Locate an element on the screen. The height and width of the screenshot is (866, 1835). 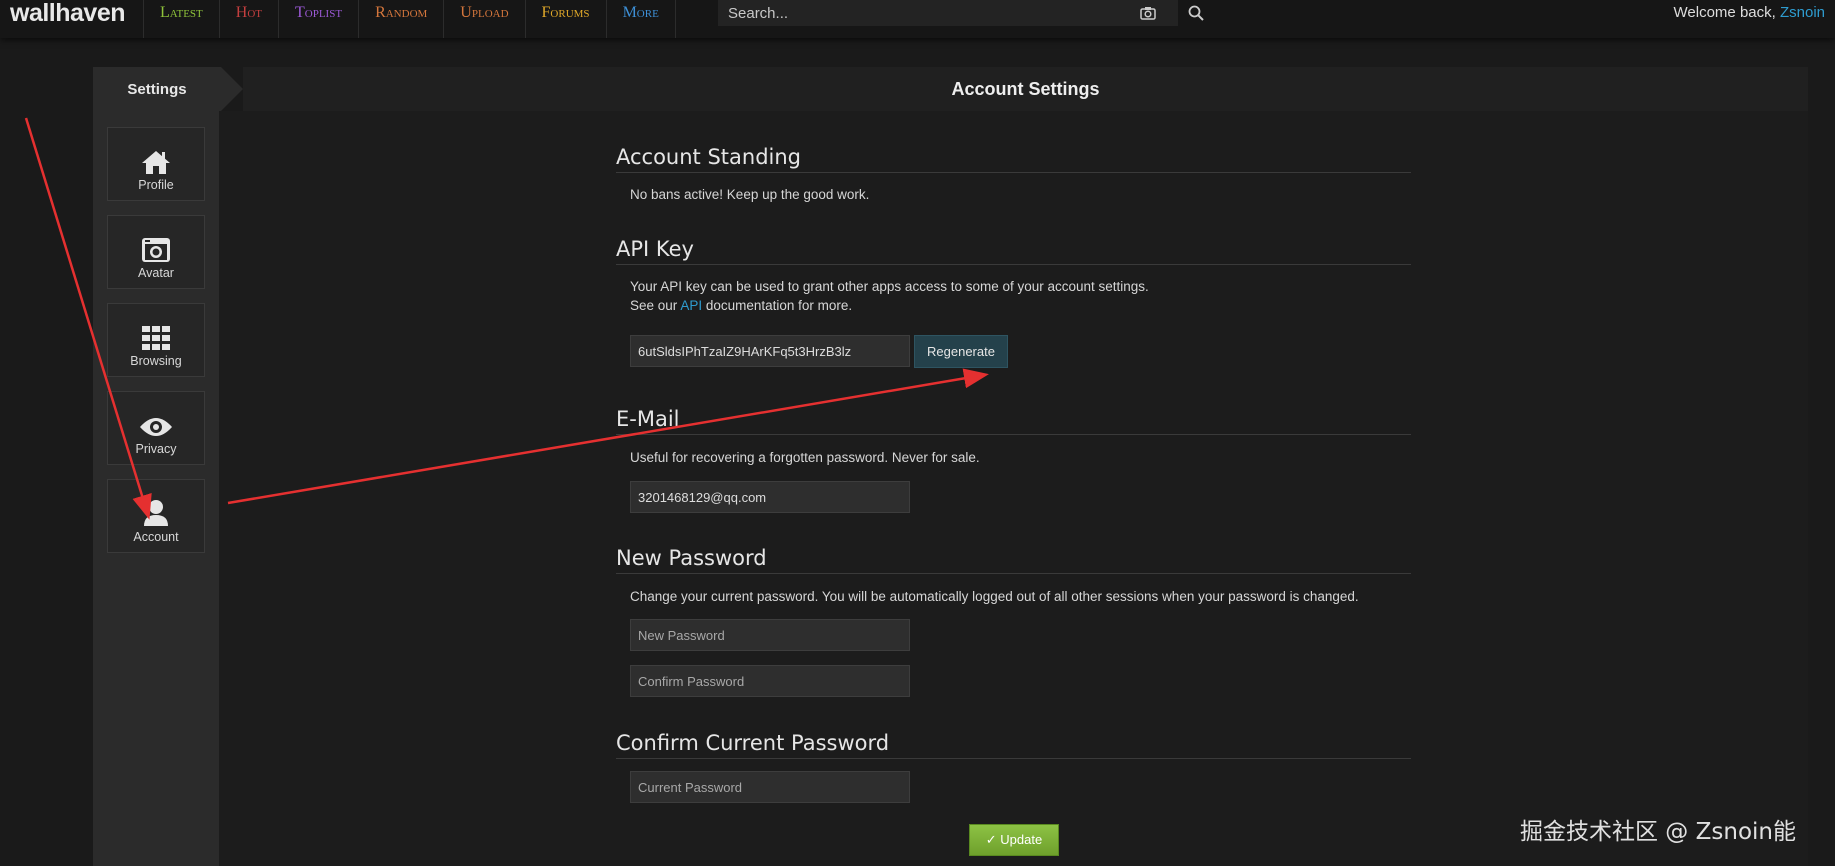
search-box is located at coordinates (948, 13).